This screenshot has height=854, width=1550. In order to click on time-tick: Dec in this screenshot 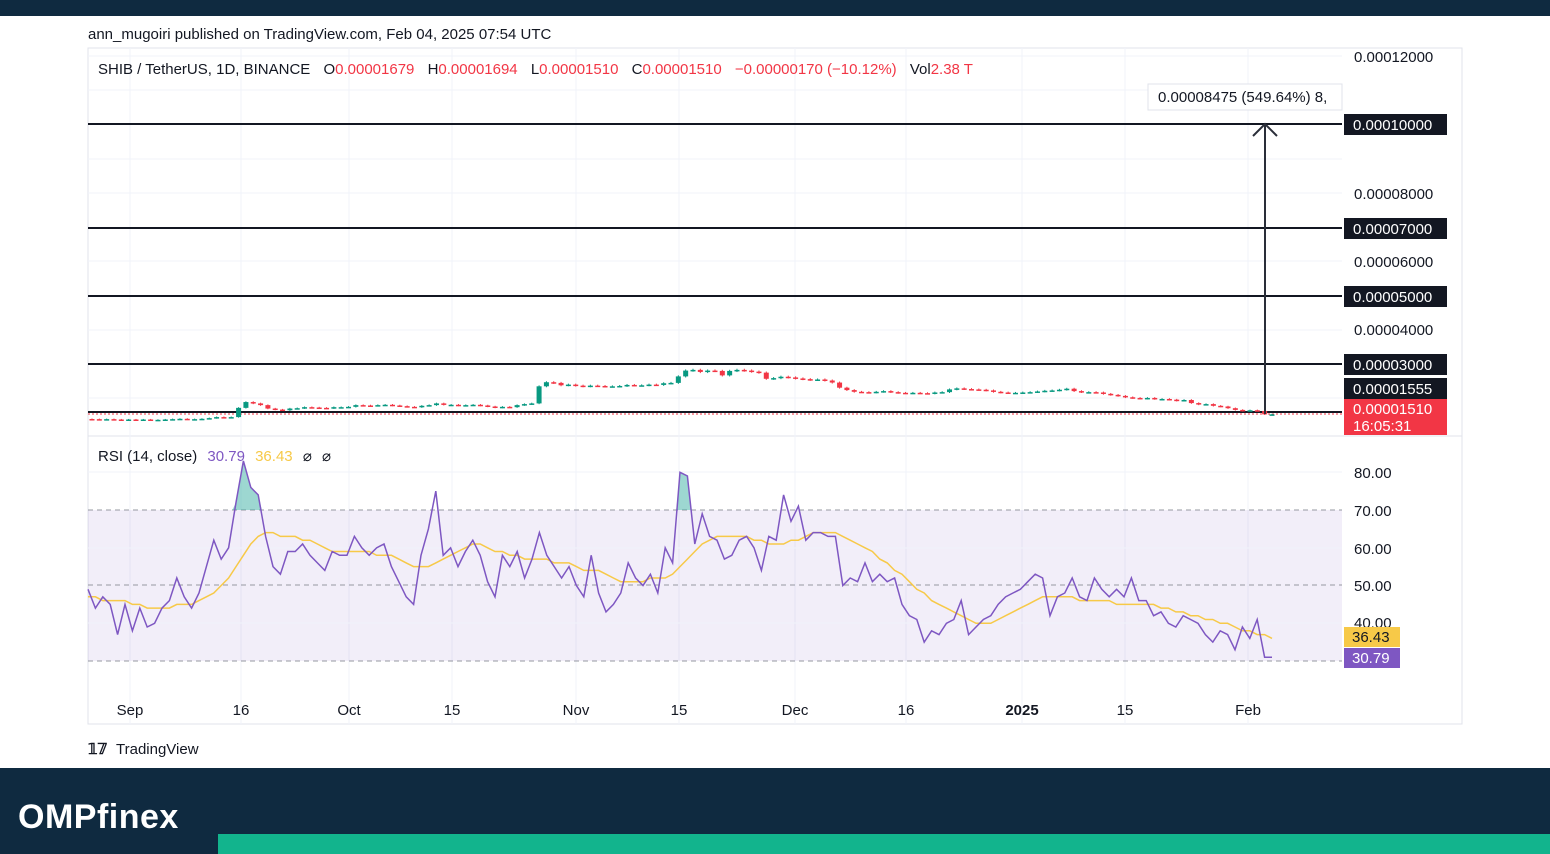, I will do `click(795, 710)`.